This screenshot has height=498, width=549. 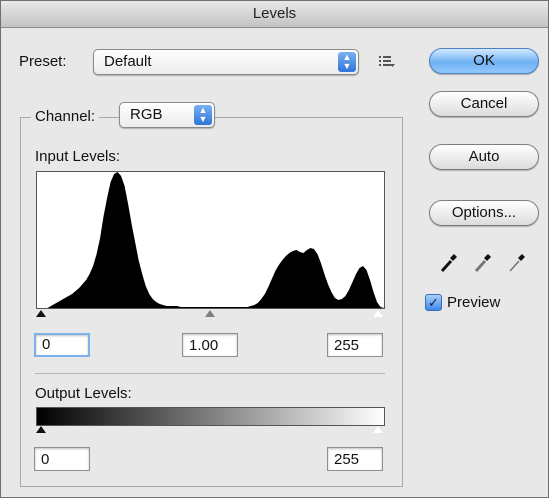 What do you see at coordinates (378, 429) in the screenshot?
I see `output-white-slider` at bounding box center [378, 429].